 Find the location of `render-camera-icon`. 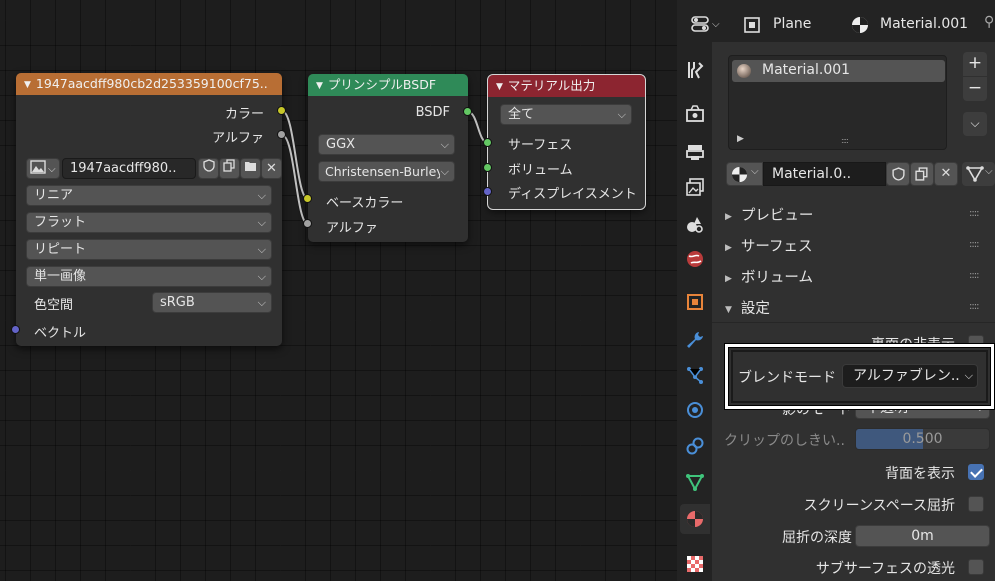

render-camera-icon is located at coordinates (695, 113).